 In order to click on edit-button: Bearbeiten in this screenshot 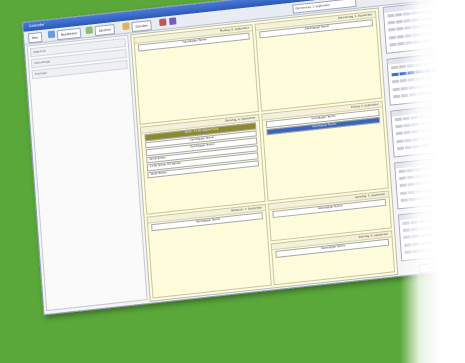, I will do `click(69, 34)`.